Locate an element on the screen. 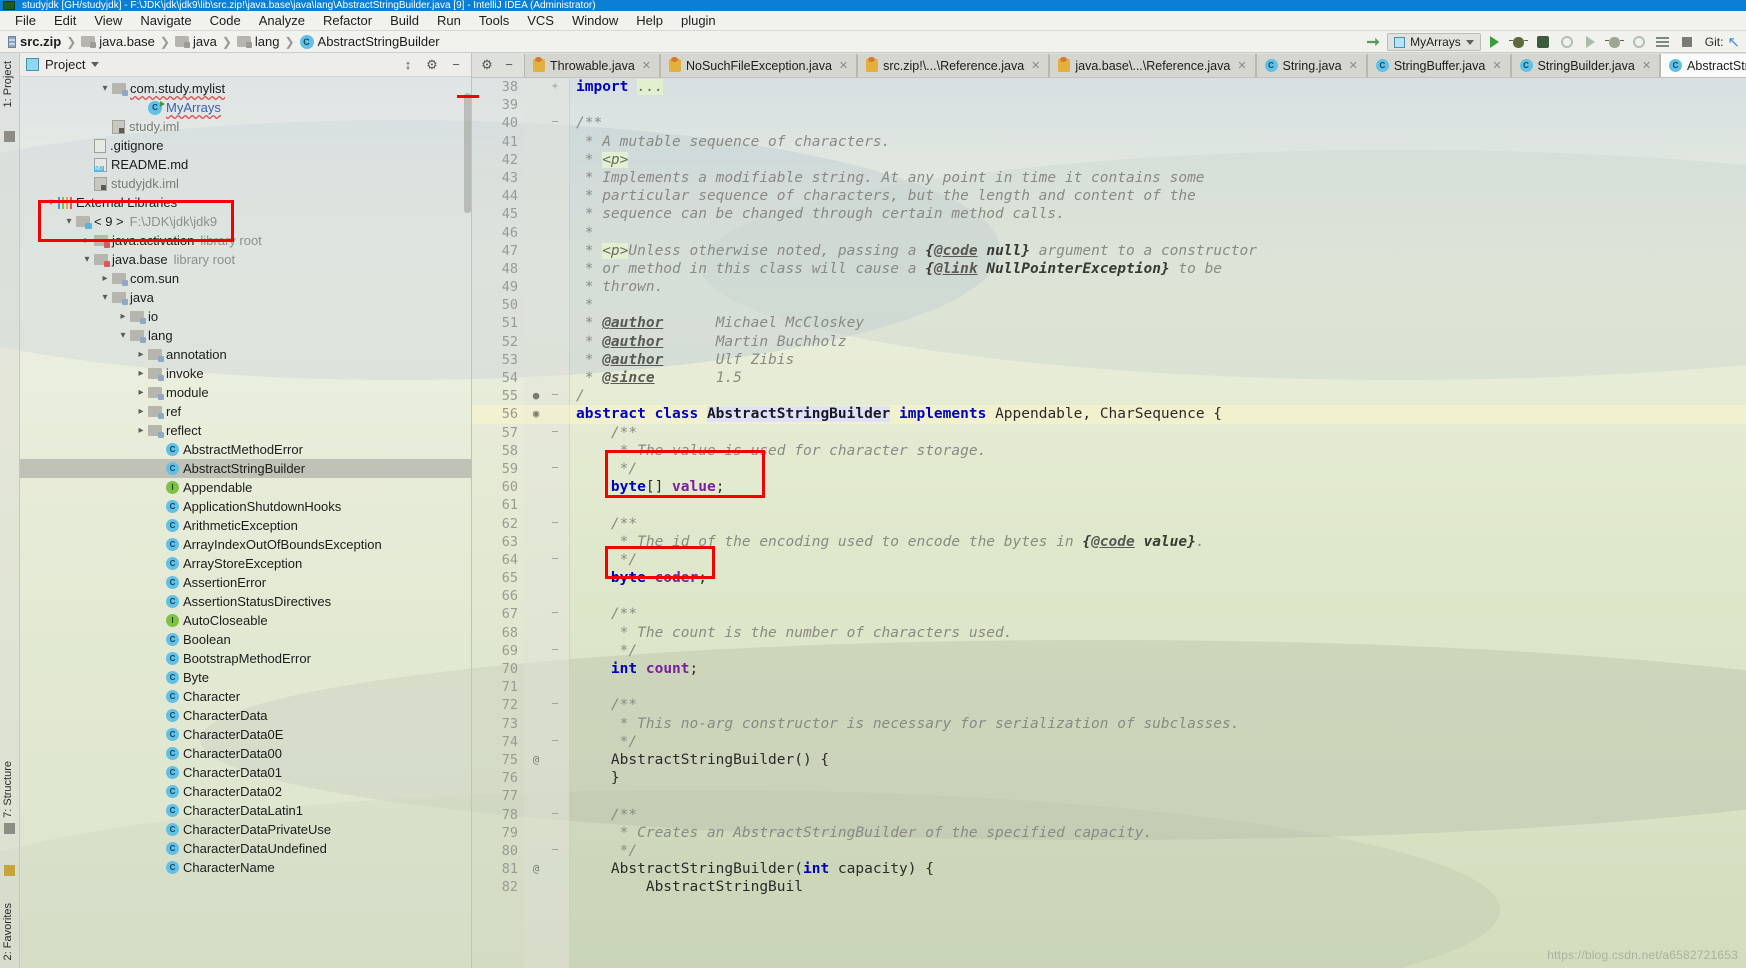 Image resolution: width=1746 pixels, height=968 pixels. code-line: 61 is located at coordinates (1109, 505).